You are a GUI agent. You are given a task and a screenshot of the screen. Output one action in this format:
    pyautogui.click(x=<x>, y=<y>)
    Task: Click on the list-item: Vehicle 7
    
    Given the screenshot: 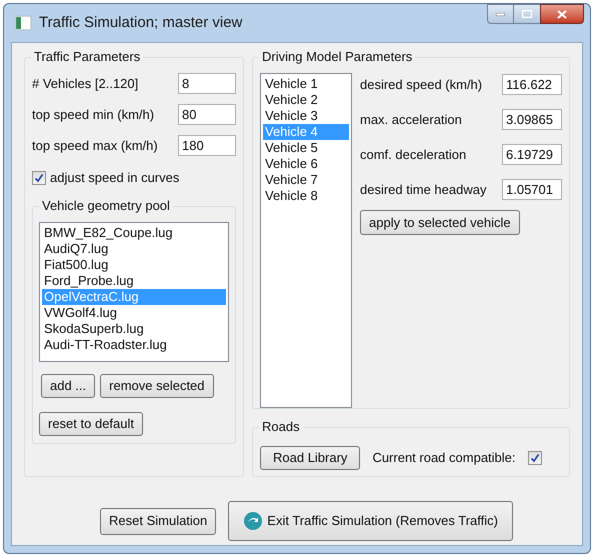 What is the action you would take?
    pyautogui.click(x=306, y=180)
    